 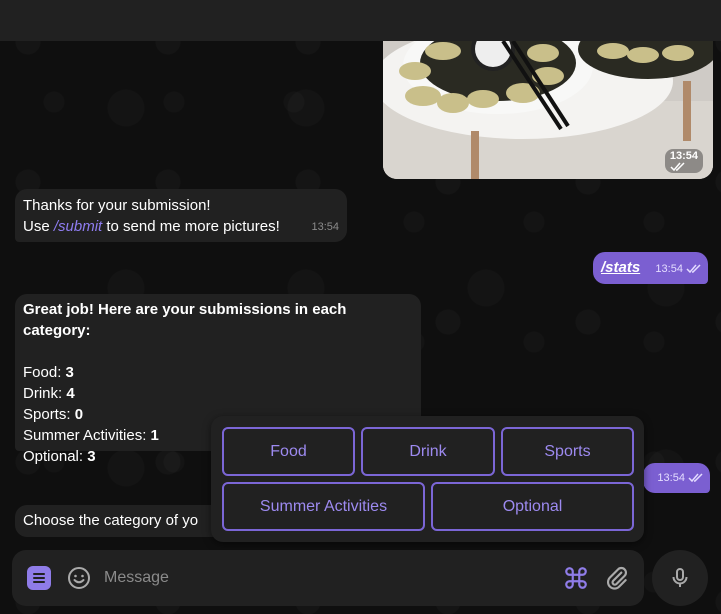 What do you see at coordinates (117, 205) in the screenshot?
I see `message-text: Thanks for your submission!` at bounding box center [117, 205].